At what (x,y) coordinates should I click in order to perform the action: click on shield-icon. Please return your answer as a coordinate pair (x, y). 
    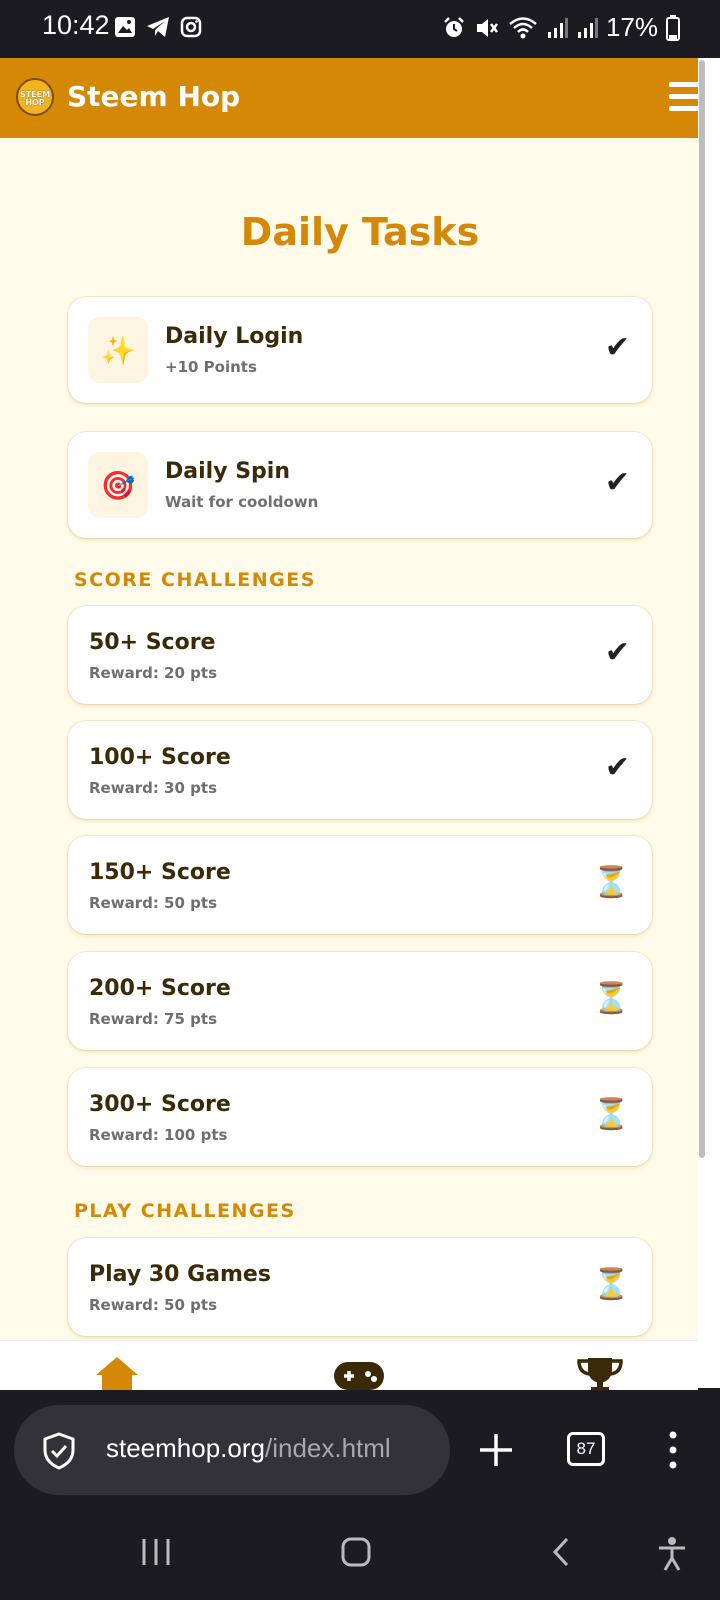
    Looking at the image, I should click on (59, 1451).